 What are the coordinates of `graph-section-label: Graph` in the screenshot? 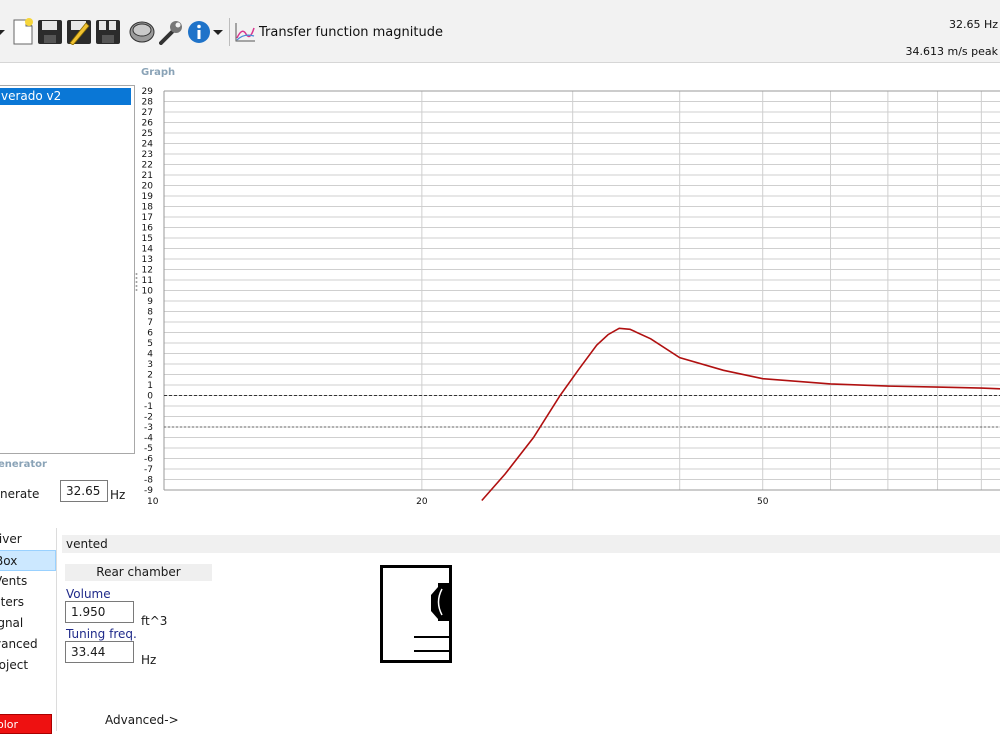 It's located at (158, 72).